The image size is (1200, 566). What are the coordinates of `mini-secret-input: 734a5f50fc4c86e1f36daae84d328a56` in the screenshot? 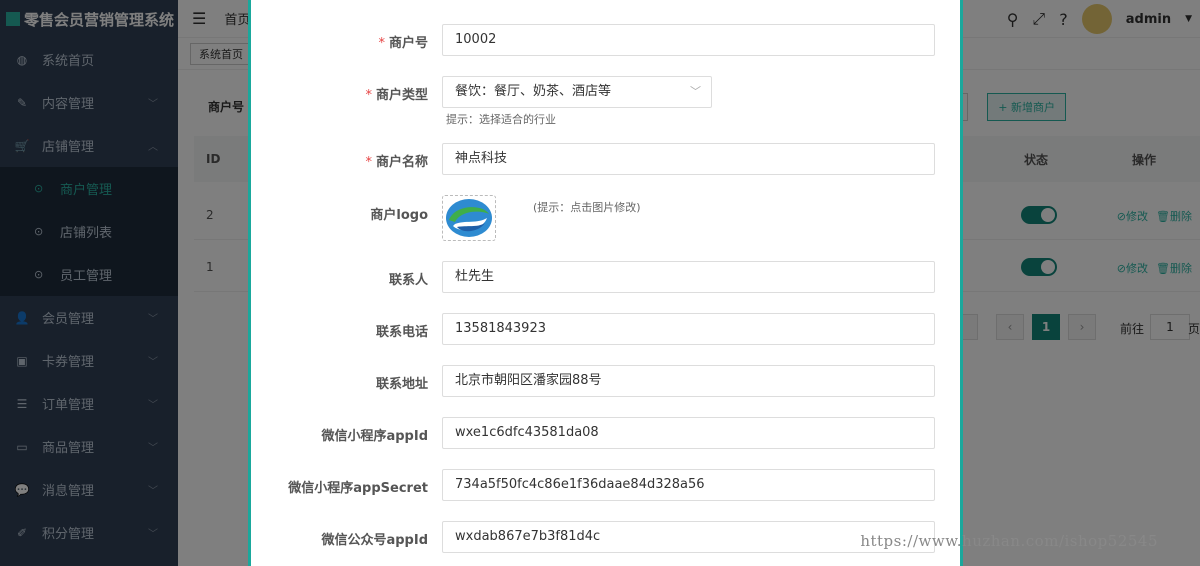 It's located at (688, 485).